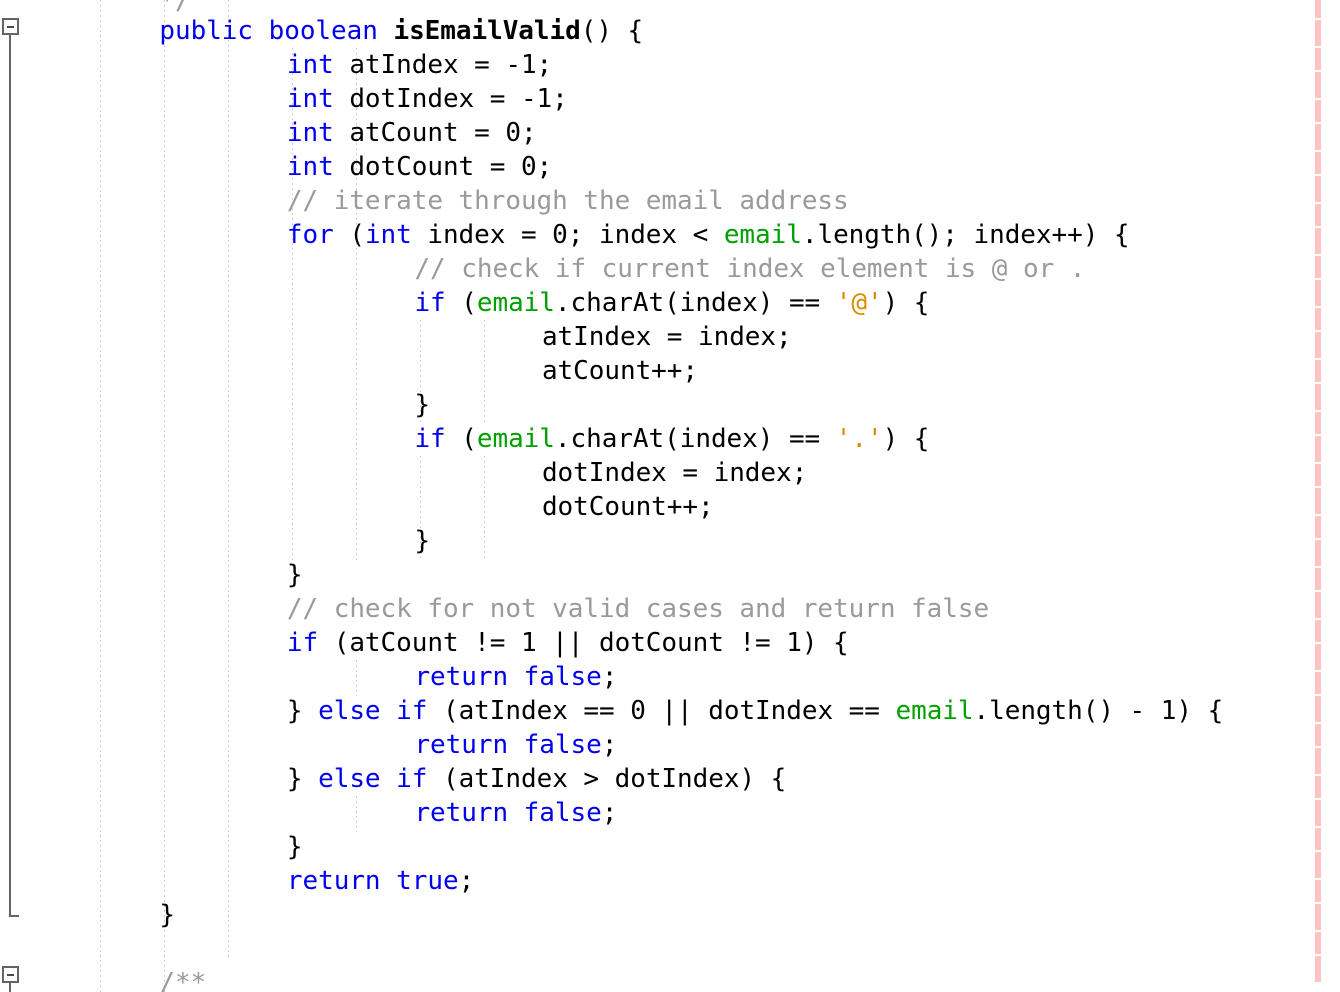 This screenshot has width=1340, height=992. I want to click on code-line-comment-iterate: // iterate through the email address, so click(424, 201).